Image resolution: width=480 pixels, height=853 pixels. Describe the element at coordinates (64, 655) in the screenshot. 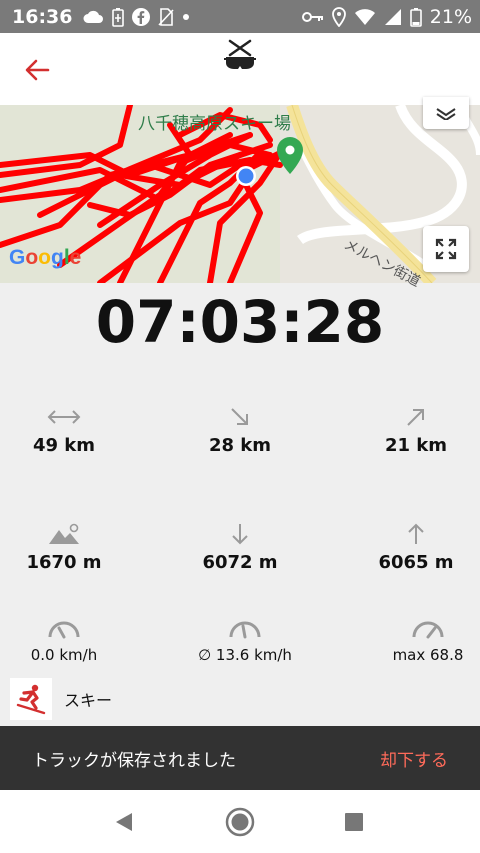

I see `stat-value: 0.0 km/h` at that location.